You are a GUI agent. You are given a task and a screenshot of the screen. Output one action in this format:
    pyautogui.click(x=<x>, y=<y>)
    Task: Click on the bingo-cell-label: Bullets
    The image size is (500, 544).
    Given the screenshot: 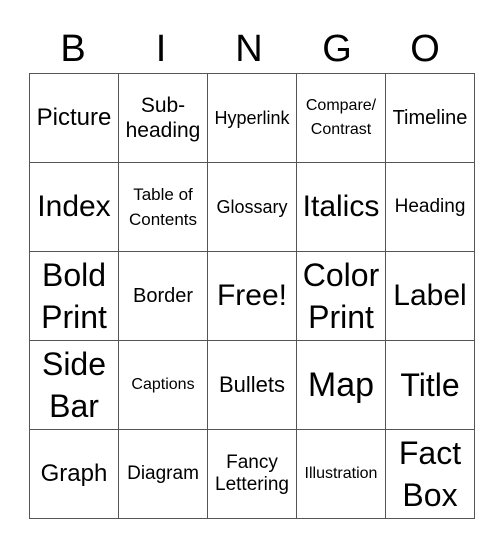 What is the action you would take?
    pyautogui.click(x=252, y=384)
    